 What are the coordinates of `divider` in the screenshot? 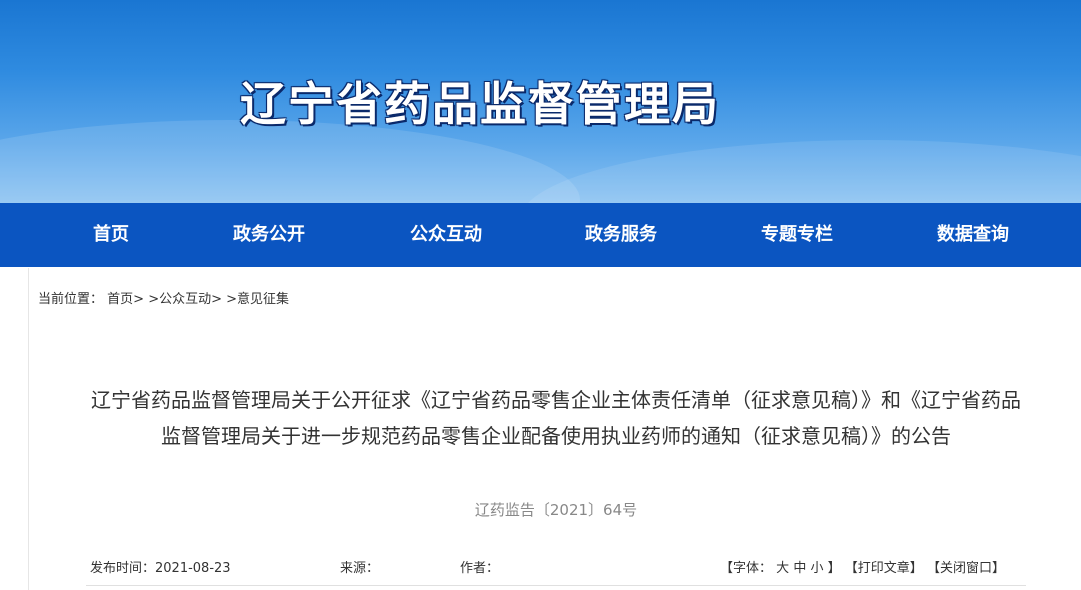 It's located at (556, 585).